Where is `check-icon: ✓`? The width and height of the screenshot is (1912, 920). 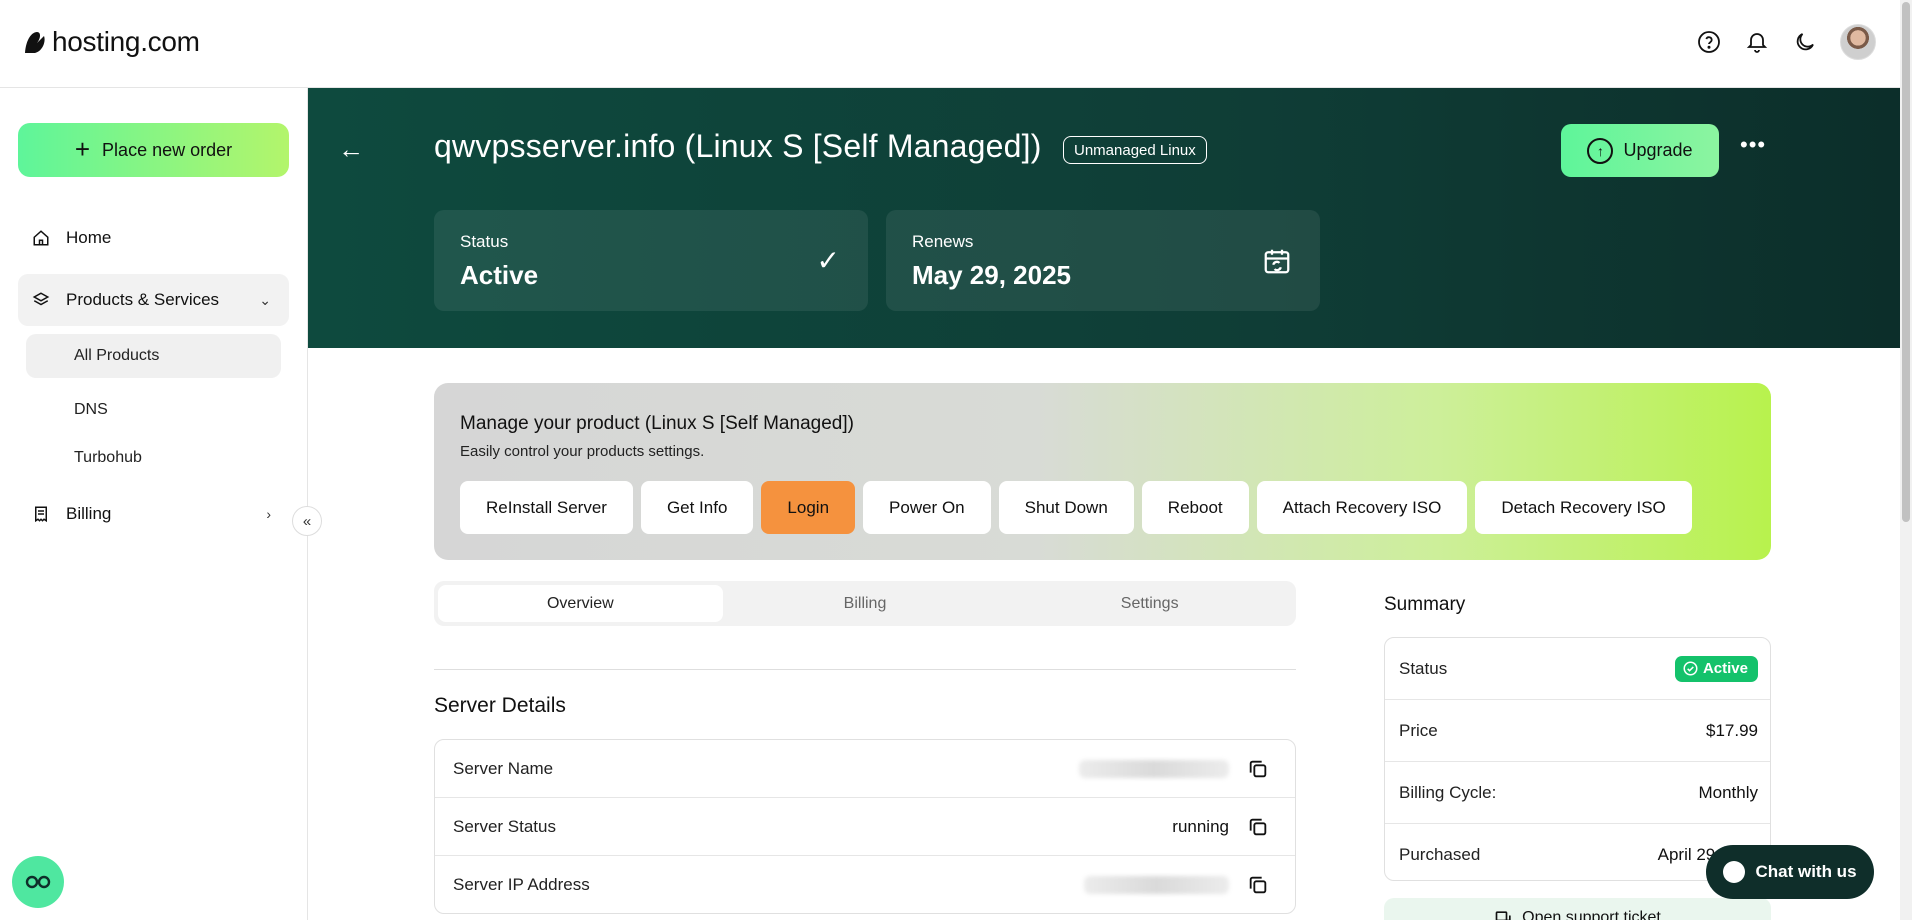 check-icon: ✓ is located at coordinates (828, 260).